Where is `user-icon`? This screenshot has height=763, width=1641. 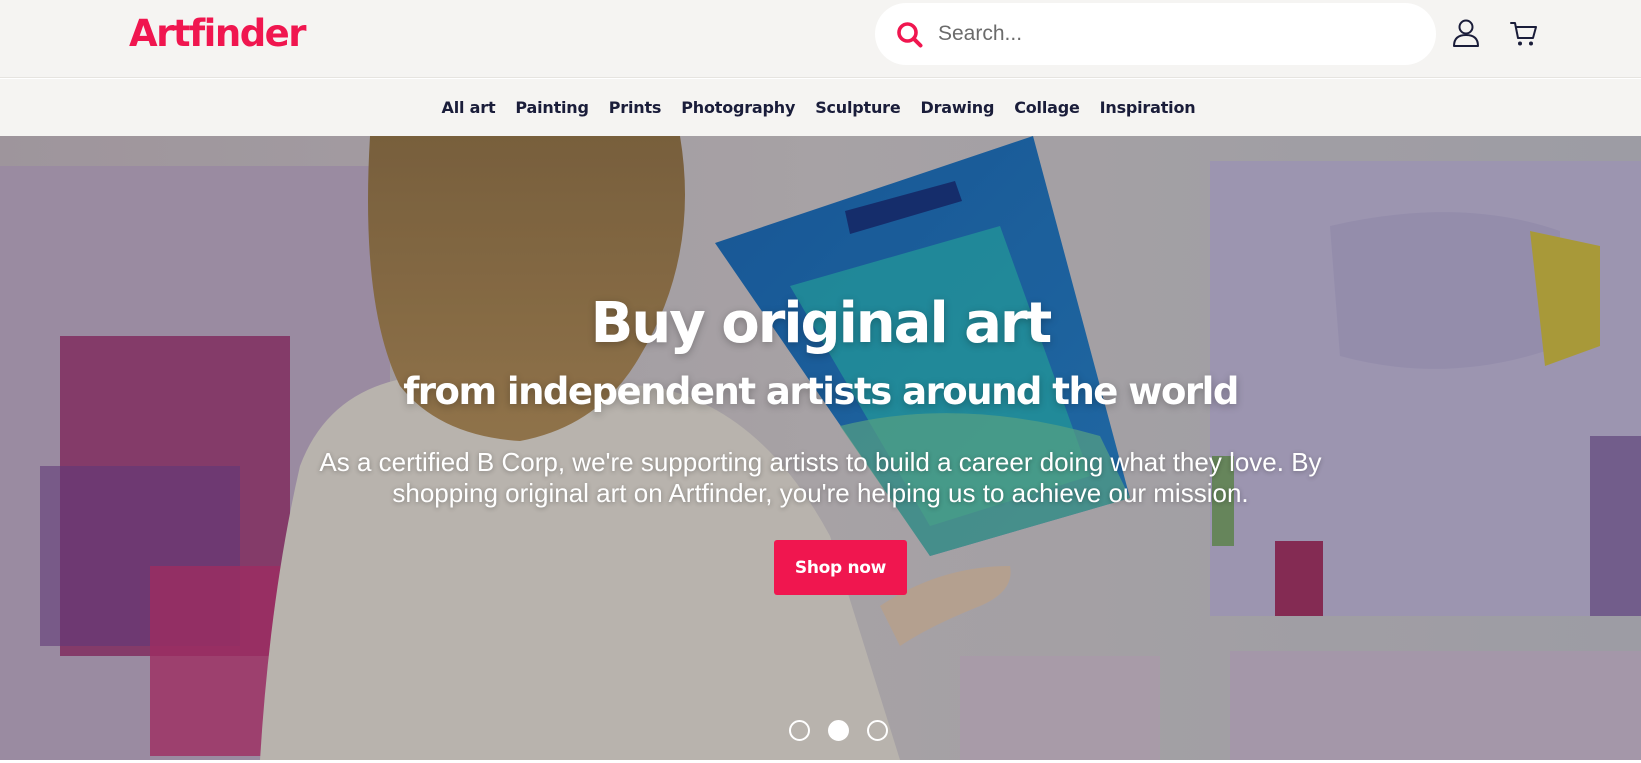
user-icon is located at coordinates (1466, 33).